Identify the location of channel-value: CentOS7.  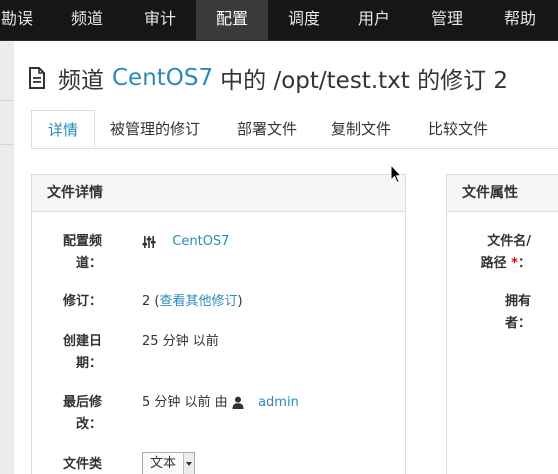
(185, 242).